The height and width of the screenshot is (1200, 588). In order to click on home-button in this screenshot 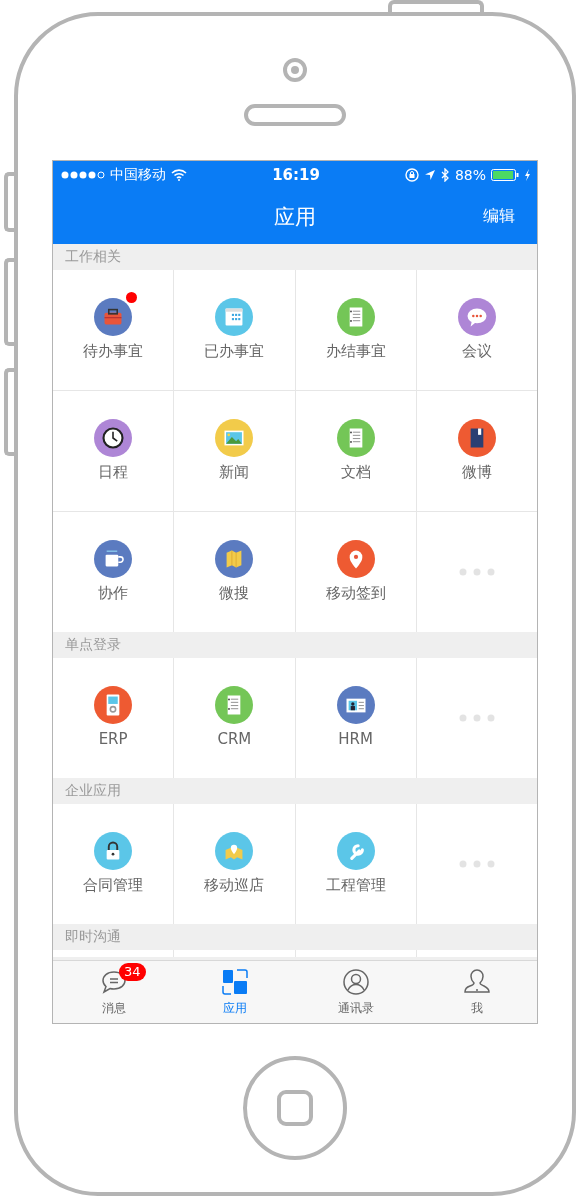, I will do `click(295, 1108)`.